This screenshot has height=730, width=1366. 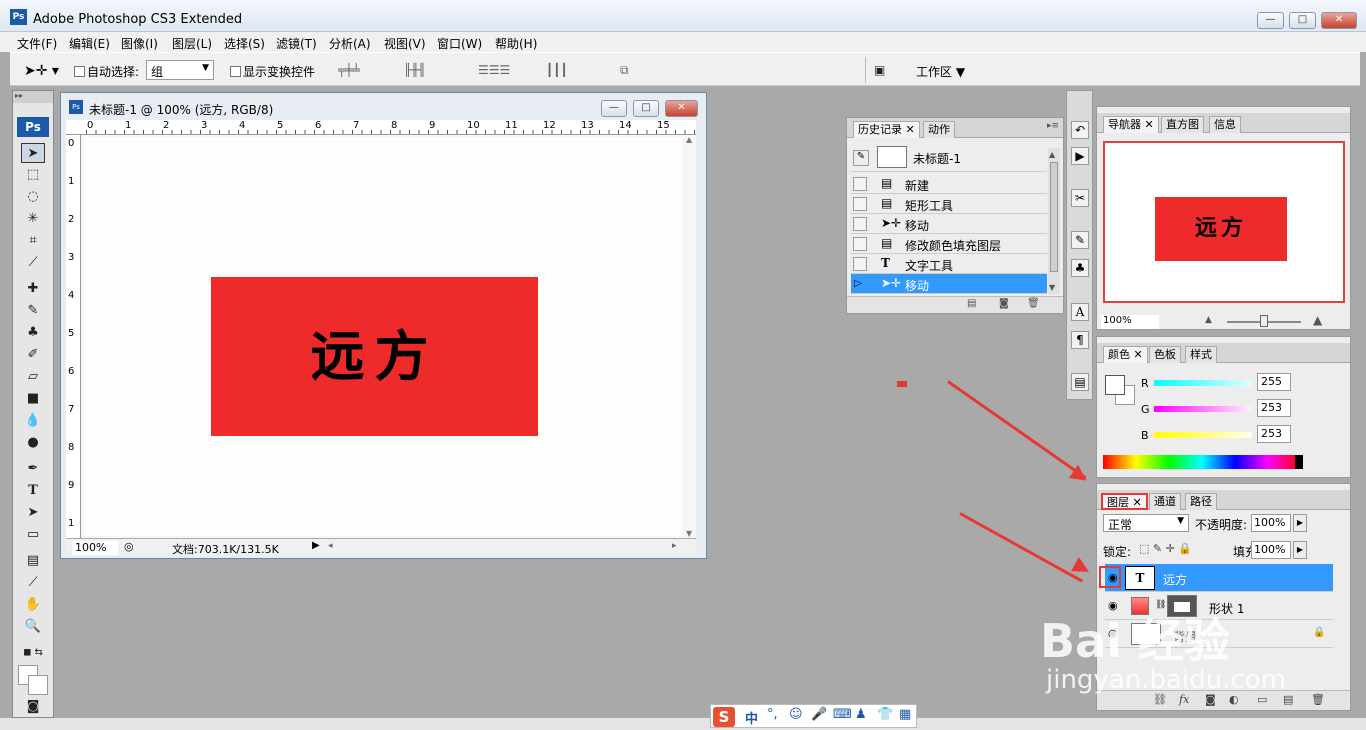 I want to click on scroll-thumb, so click(x=1054, y=217).